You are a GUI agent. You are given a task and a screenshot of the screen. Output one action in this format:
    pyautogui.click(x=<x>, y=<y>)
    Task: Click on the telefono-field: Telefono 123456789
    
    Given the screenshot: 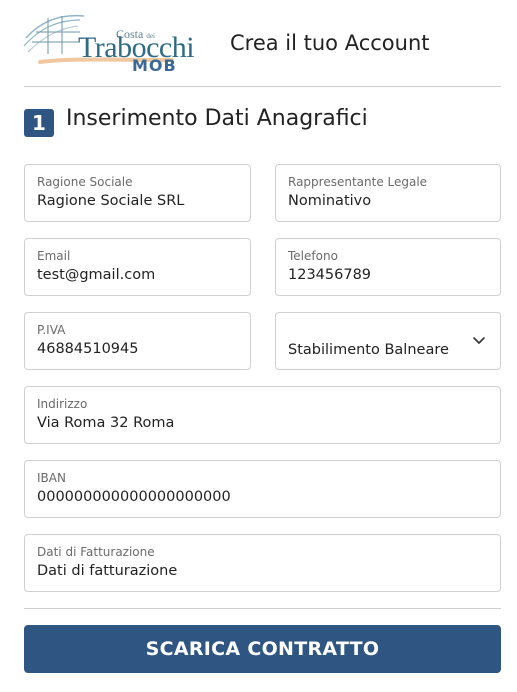 What is the action you would take?
    pyautogui.click(x=388, y=267)
    